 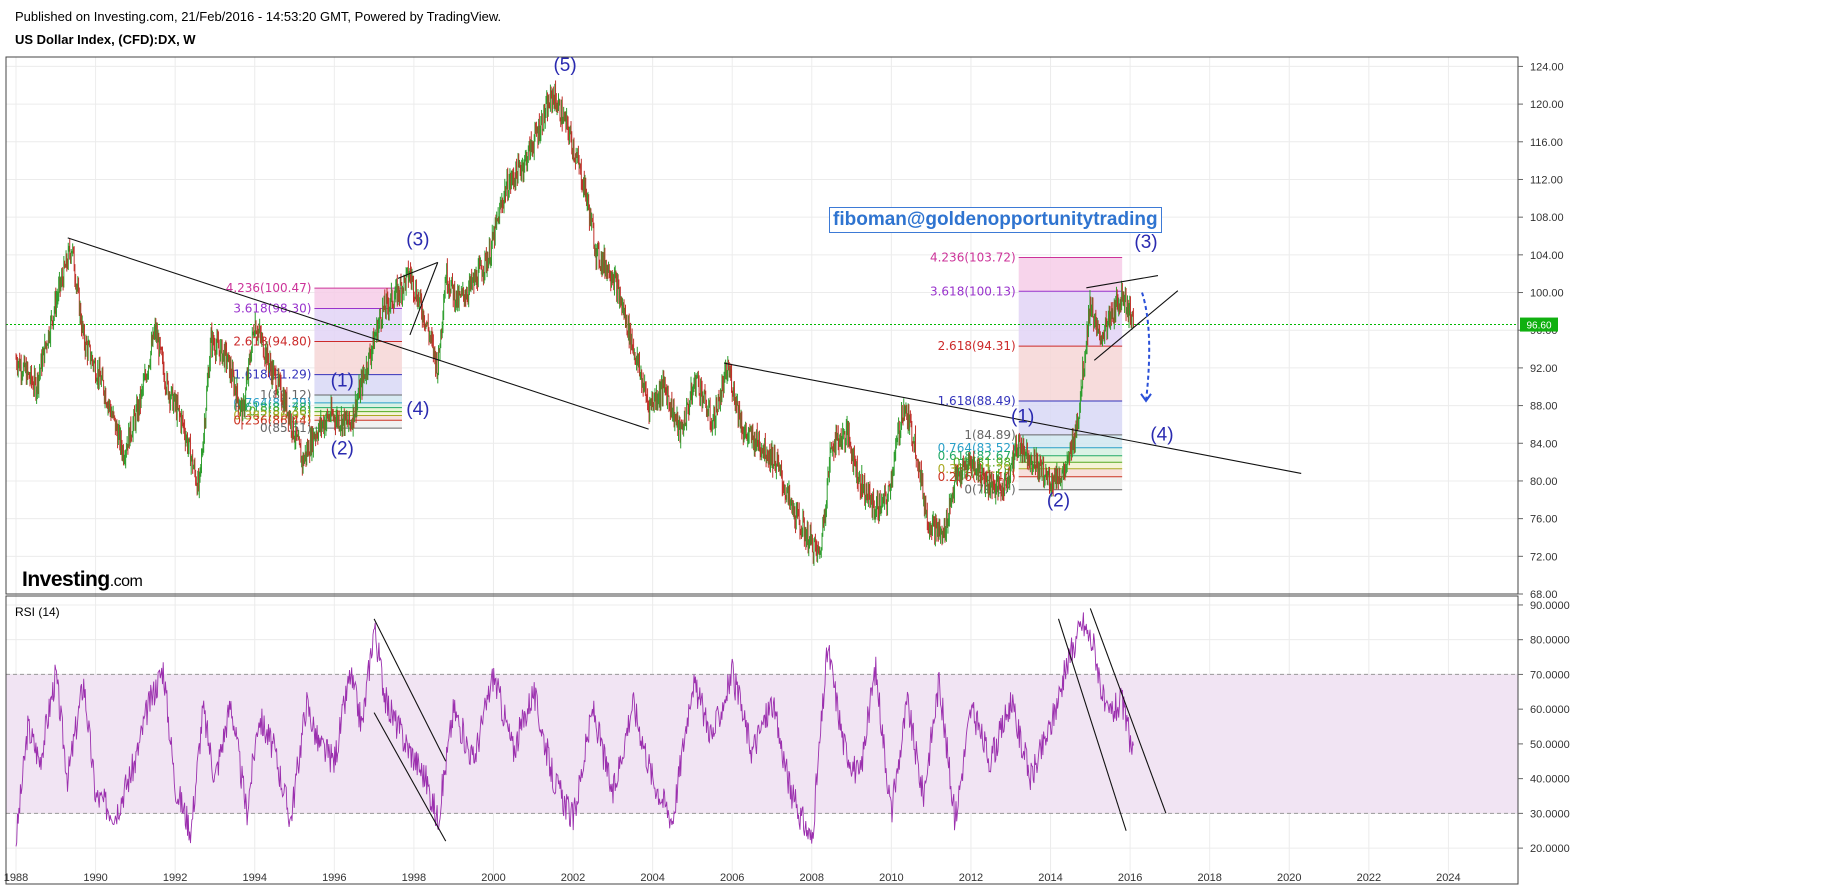 I want to click on rsi-y-tick-label: 70.0000, so click(x=1550, y=675).